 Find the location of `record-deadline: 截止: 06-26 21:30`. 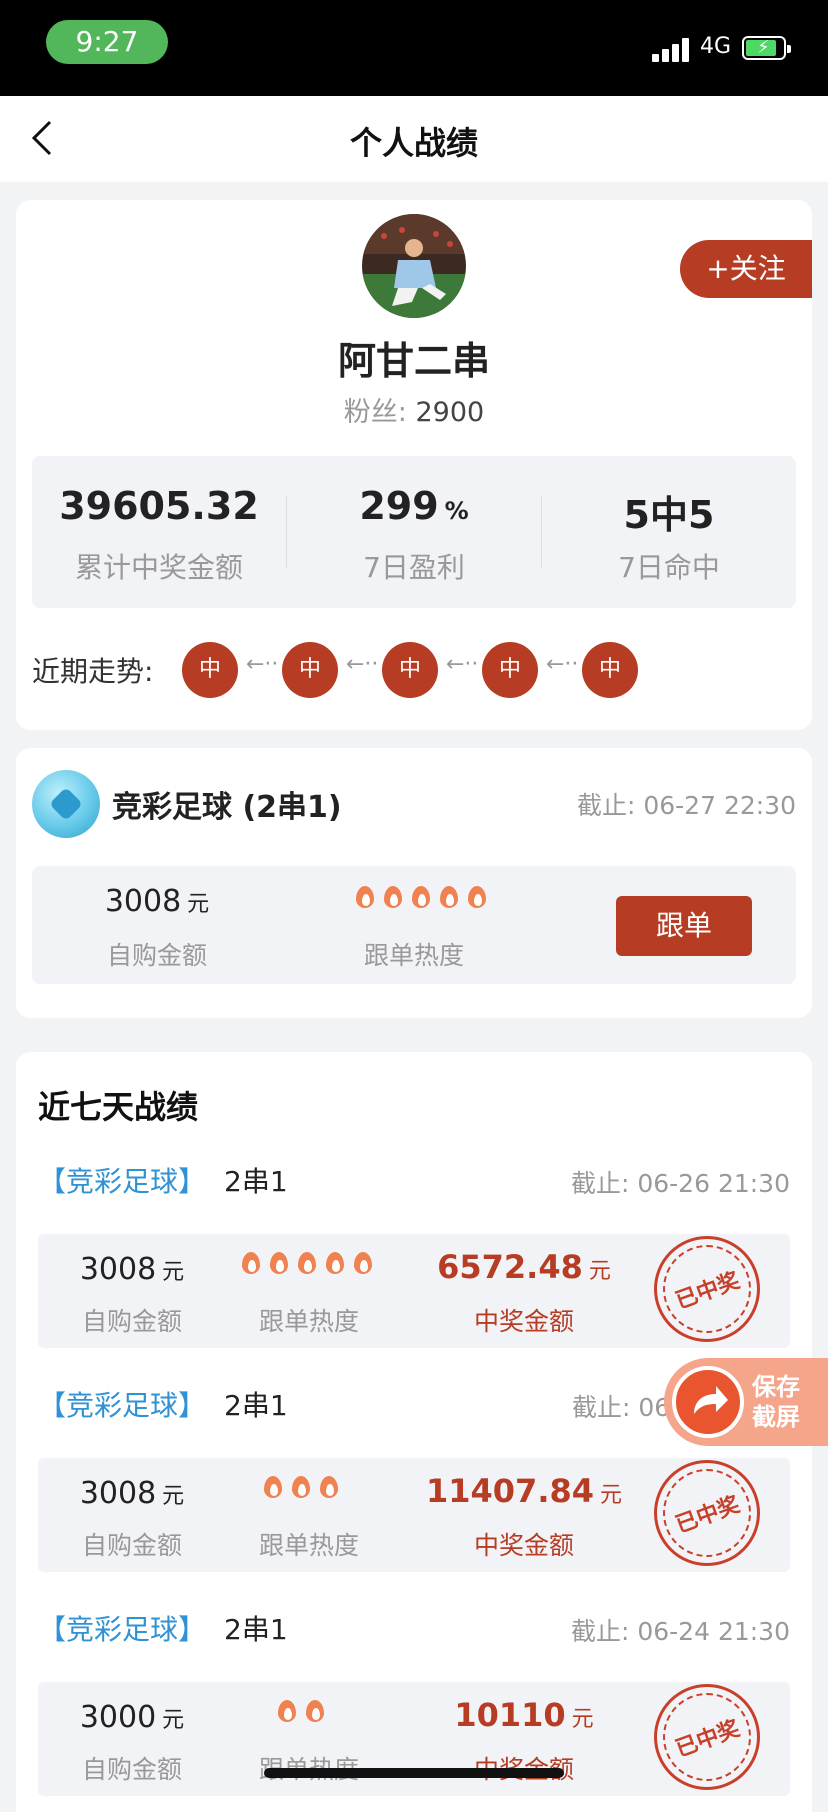

record-deadline: 截止: 06-26 21:30 is located at coordinates (680, 1183).